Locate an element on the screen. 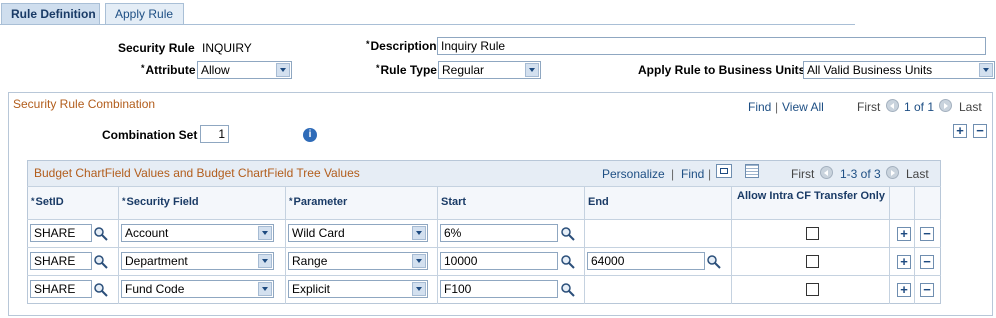 The height and width of the screenshot is (318, 996). info-icon: i is located at coordinates (310, 135).